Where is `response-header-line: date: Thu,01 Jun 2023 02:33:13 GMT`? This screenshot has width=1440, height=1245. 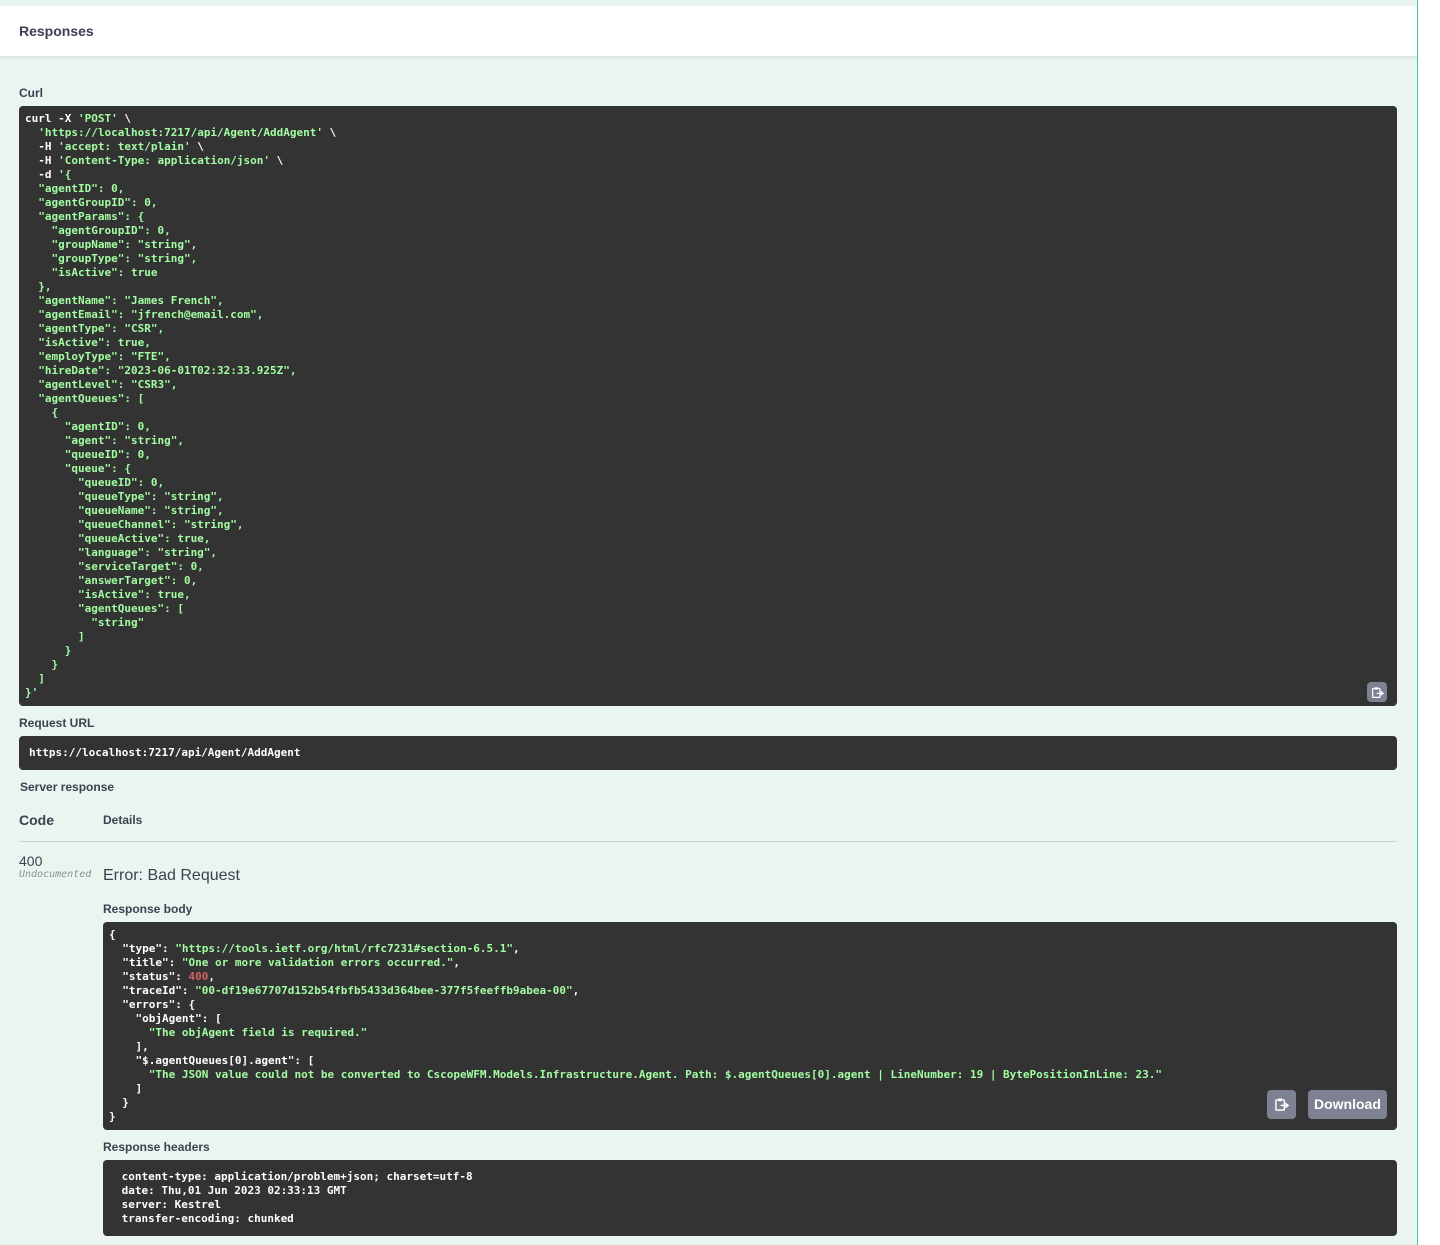 response-header-line: date: Thu,01 Jun 2023 02:33:13 GMT is located at coordinates (234, 1190).